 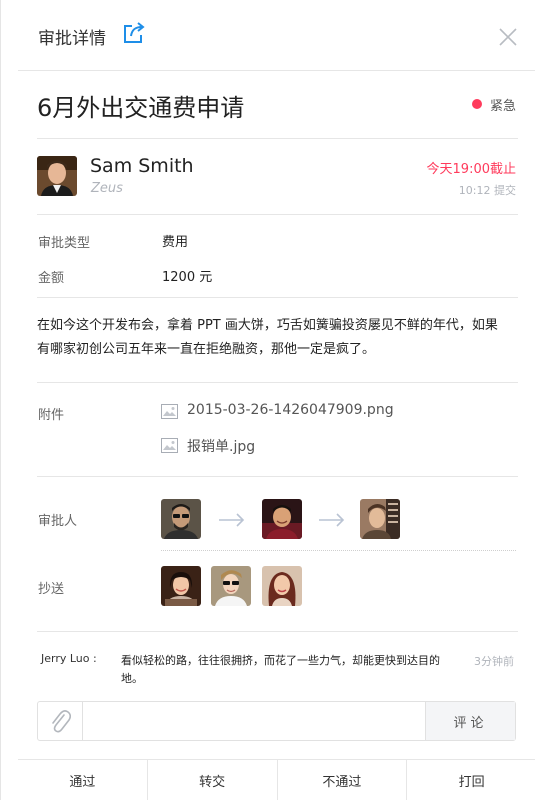 I want to click on priority-dot, so click(x=477, y=104).